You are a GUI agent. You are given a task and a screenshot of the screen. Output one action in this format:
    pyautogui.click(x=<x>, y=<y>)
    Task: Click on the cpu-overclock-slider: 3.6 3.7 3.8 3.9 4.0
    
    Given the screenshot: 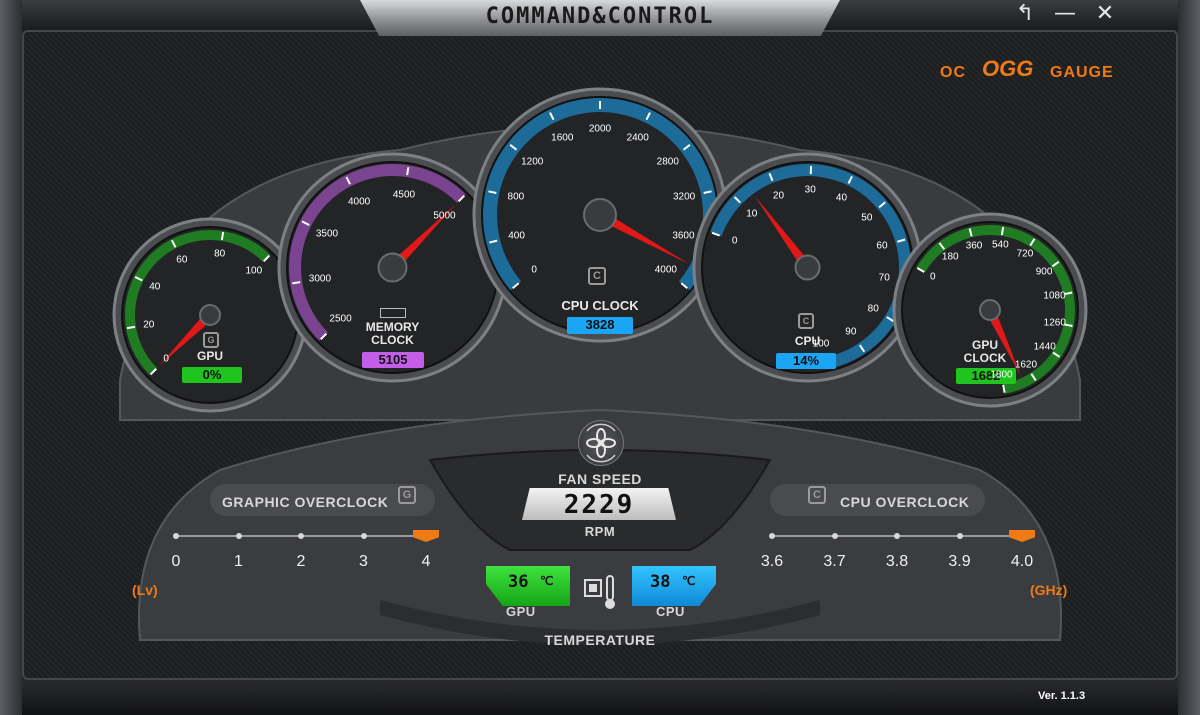 What is the action you would take?
    pyautogui.click(x=901, y=552)
    